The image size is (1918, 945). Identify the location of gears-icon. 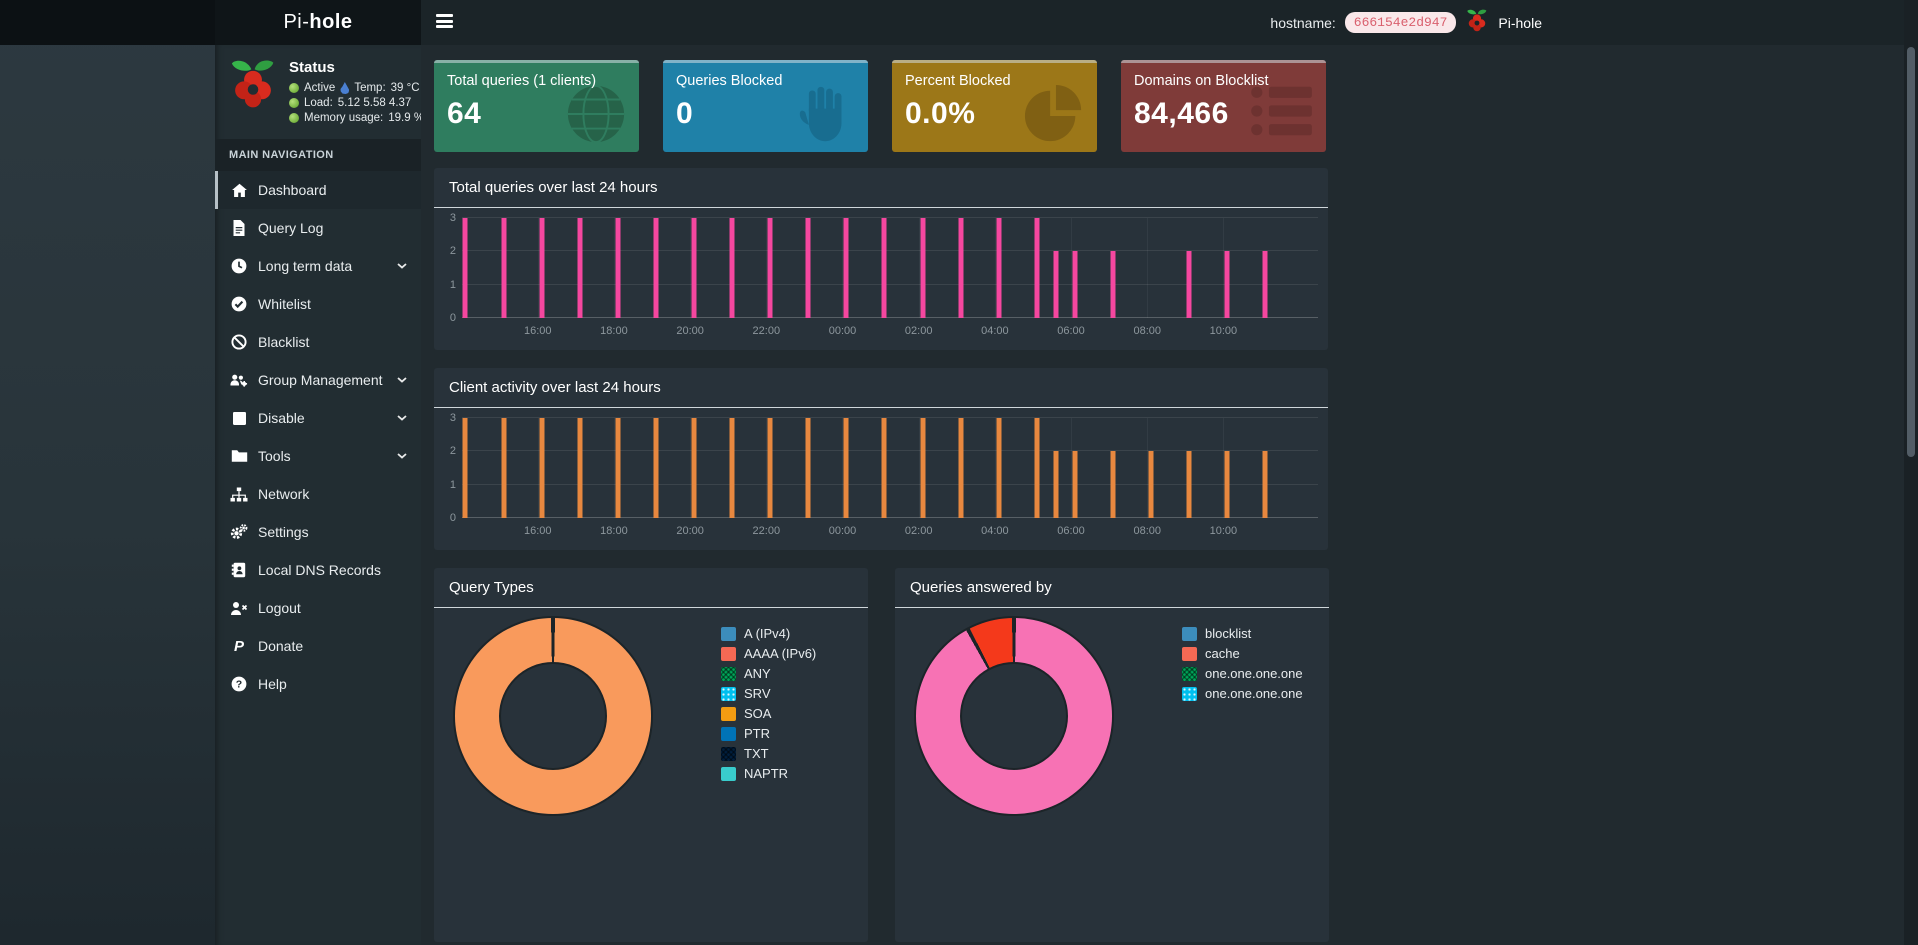
(239, 532).